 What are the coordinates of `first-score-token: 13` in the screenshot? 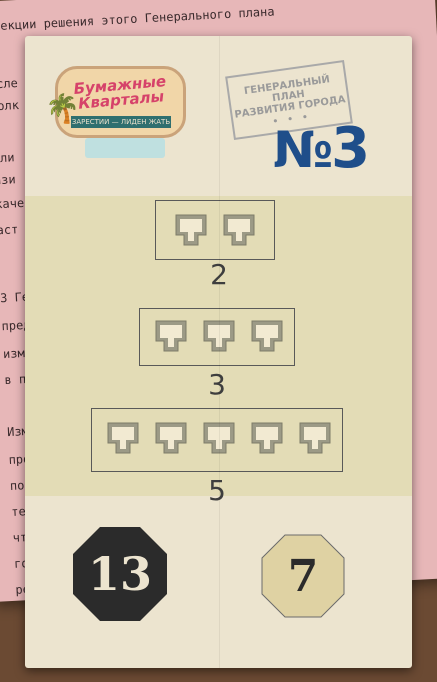 It's located at (120, 574).